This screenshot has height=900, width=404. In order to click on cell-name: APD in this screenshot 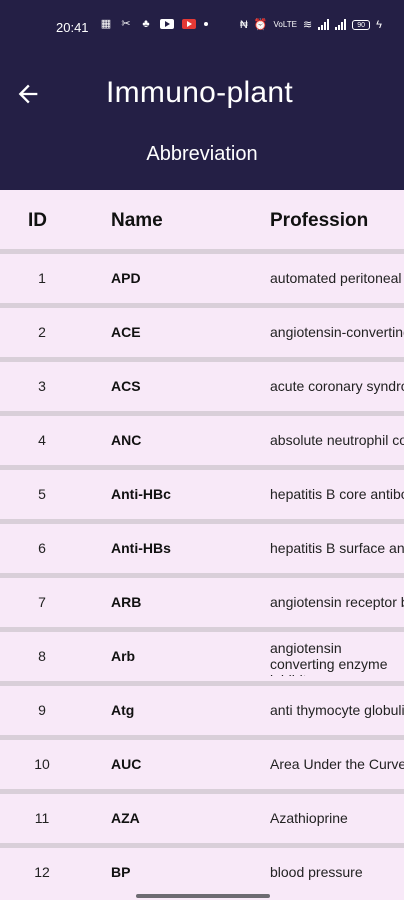, I will do `click(126, 278)`.